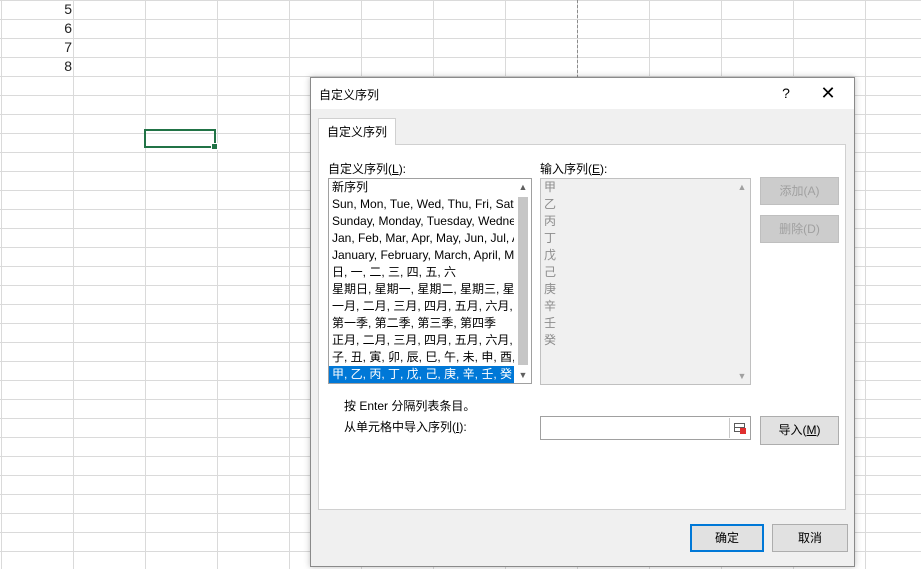  What do you see at coordinates (550, 187) in the screenshot?
I see `list-entry: 甲` at bounding box center [550, 187].